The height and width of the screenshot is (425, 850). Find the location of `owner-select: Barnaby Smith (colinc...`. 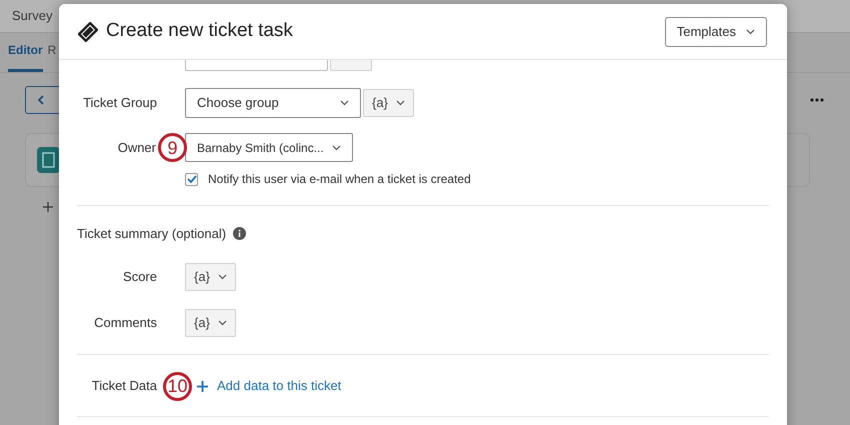

owner-select: Barnaby Smith (colinc... is located at coordinates (269, 147).